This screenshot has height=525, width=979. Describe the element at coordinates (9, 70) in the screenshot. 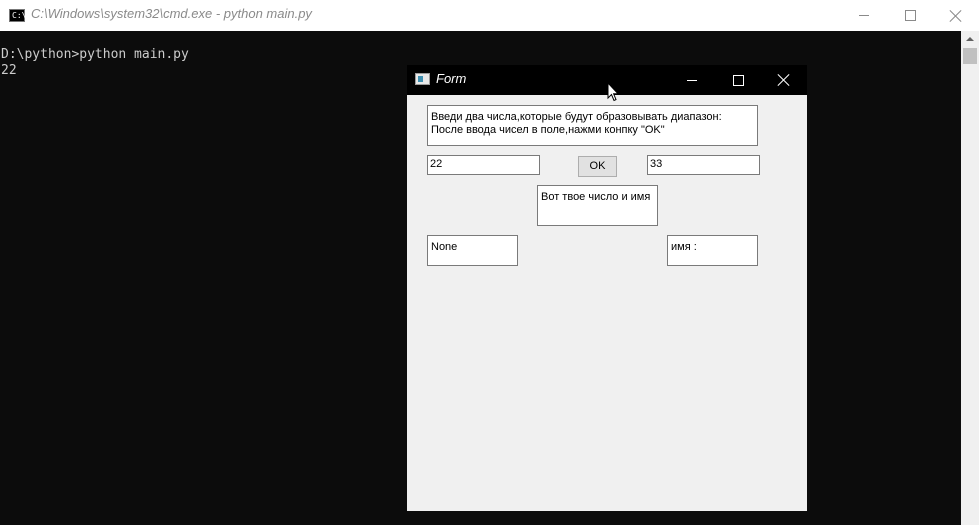

I see `console-line: 22` at that location.